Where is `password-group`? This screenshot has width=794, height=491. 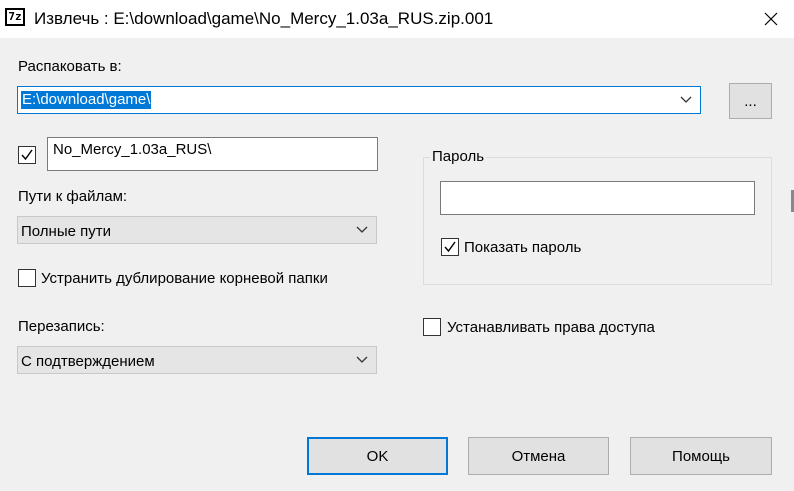 password-group is located at coordinates (597, 221).